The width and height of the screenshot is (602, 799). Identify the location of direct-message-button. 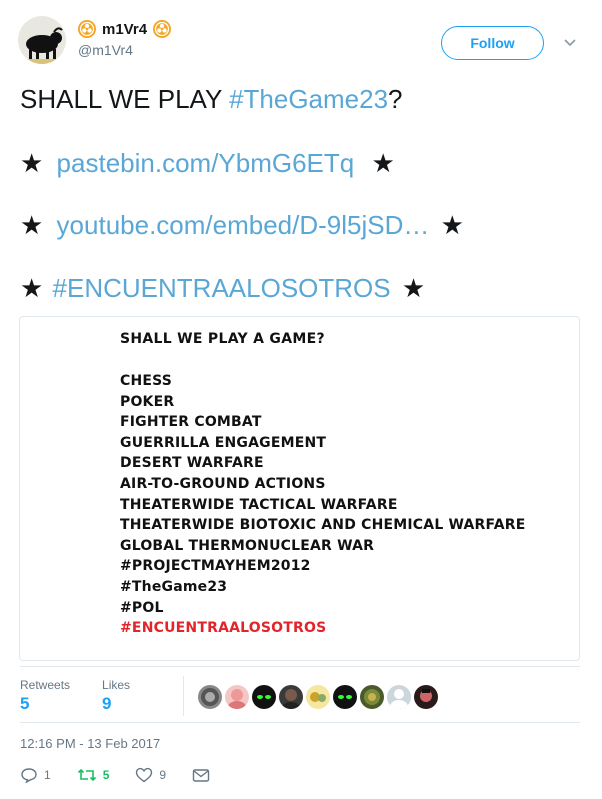
(201, 775).